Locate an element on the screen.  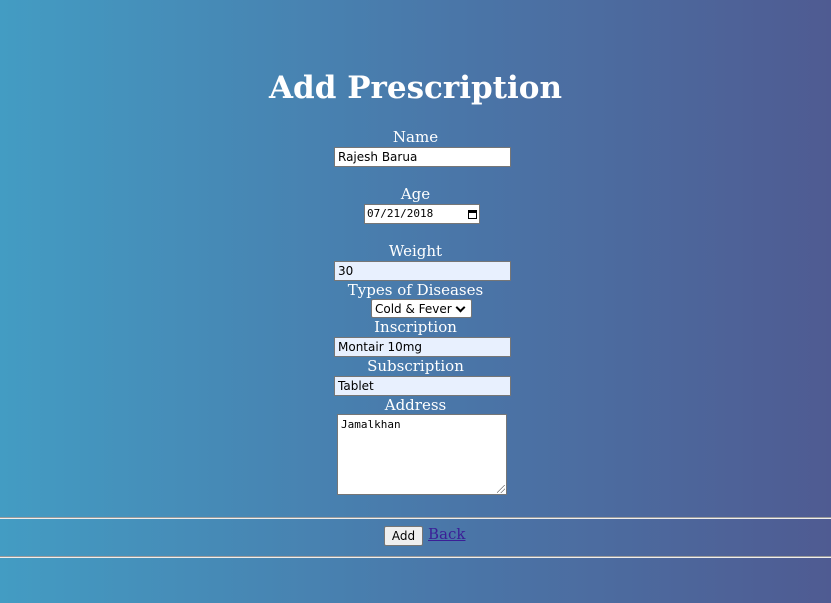
disease-select: Cold & Fever is located at coordinates (421, 308).